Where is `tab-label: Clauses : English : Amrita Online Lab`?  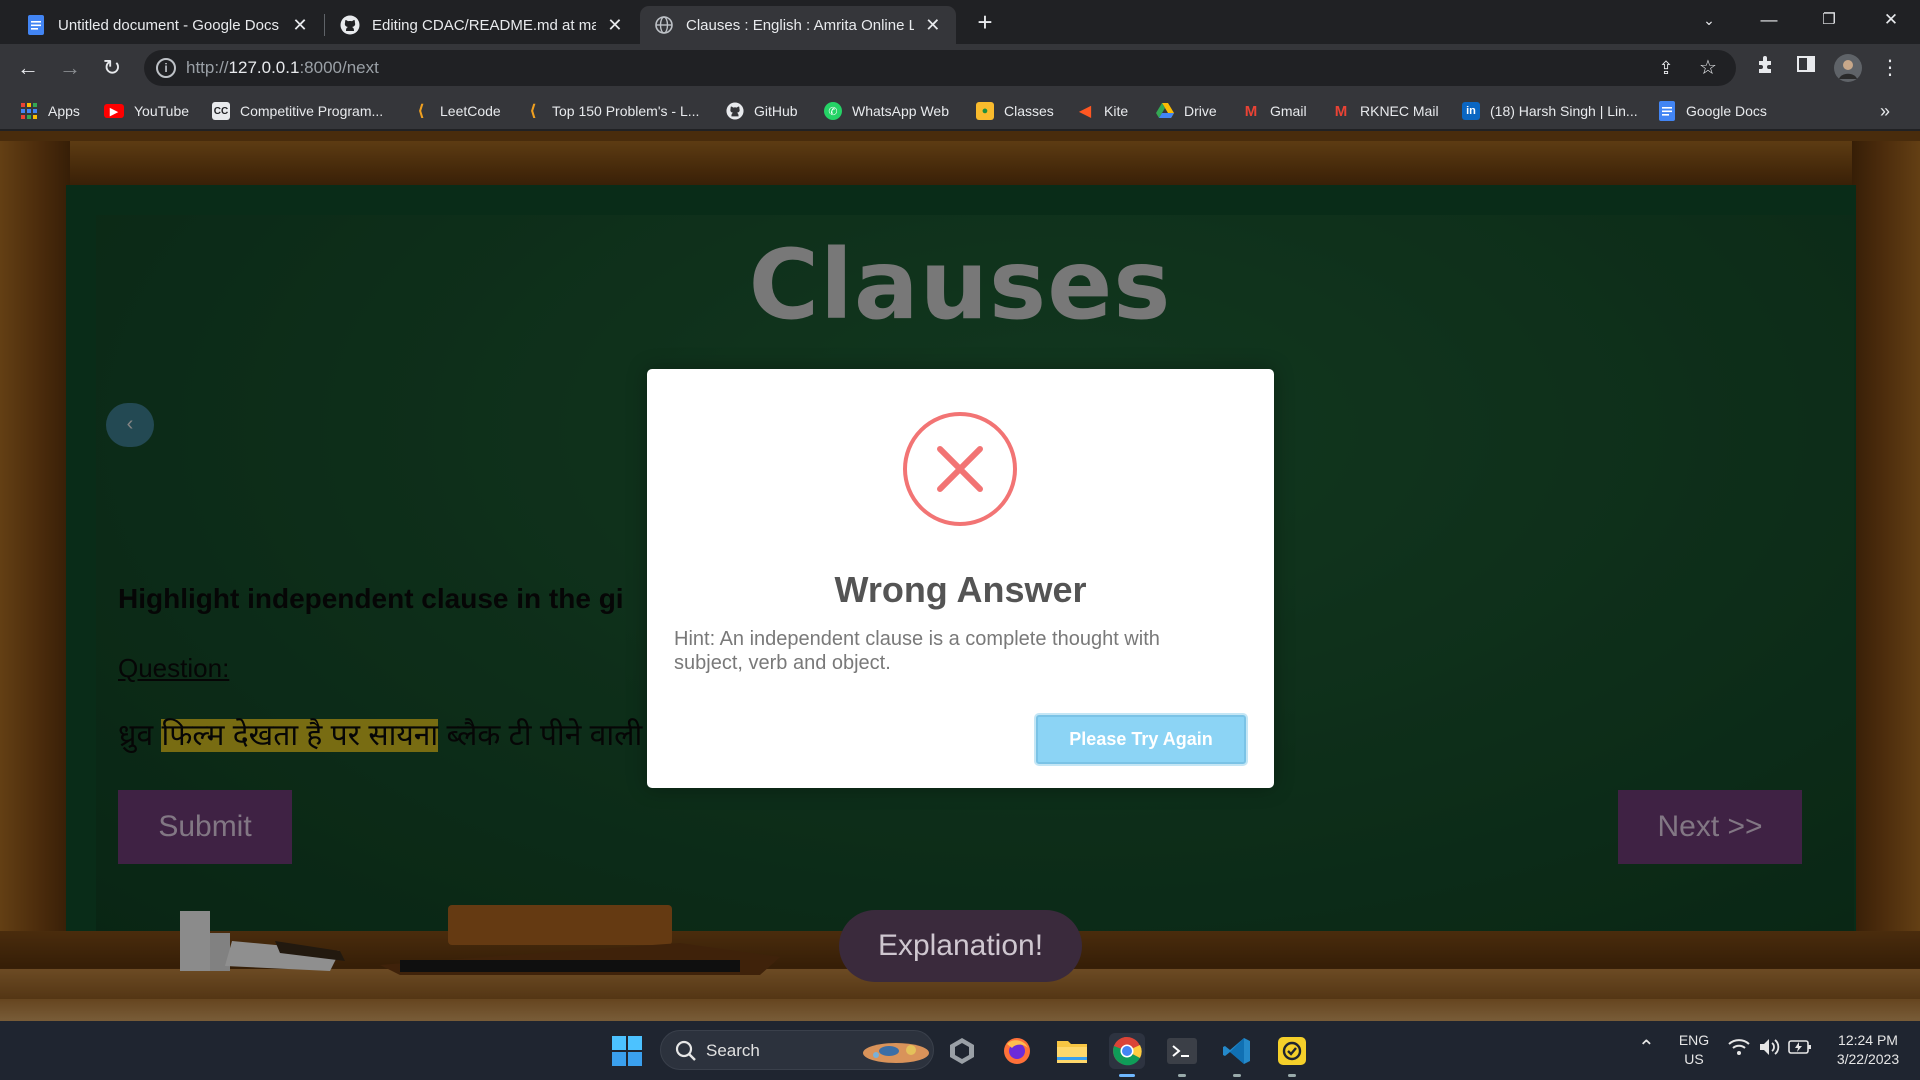 tab-label: Clauses : English : Amrita Online Lab is located at coordinates (800, 25).